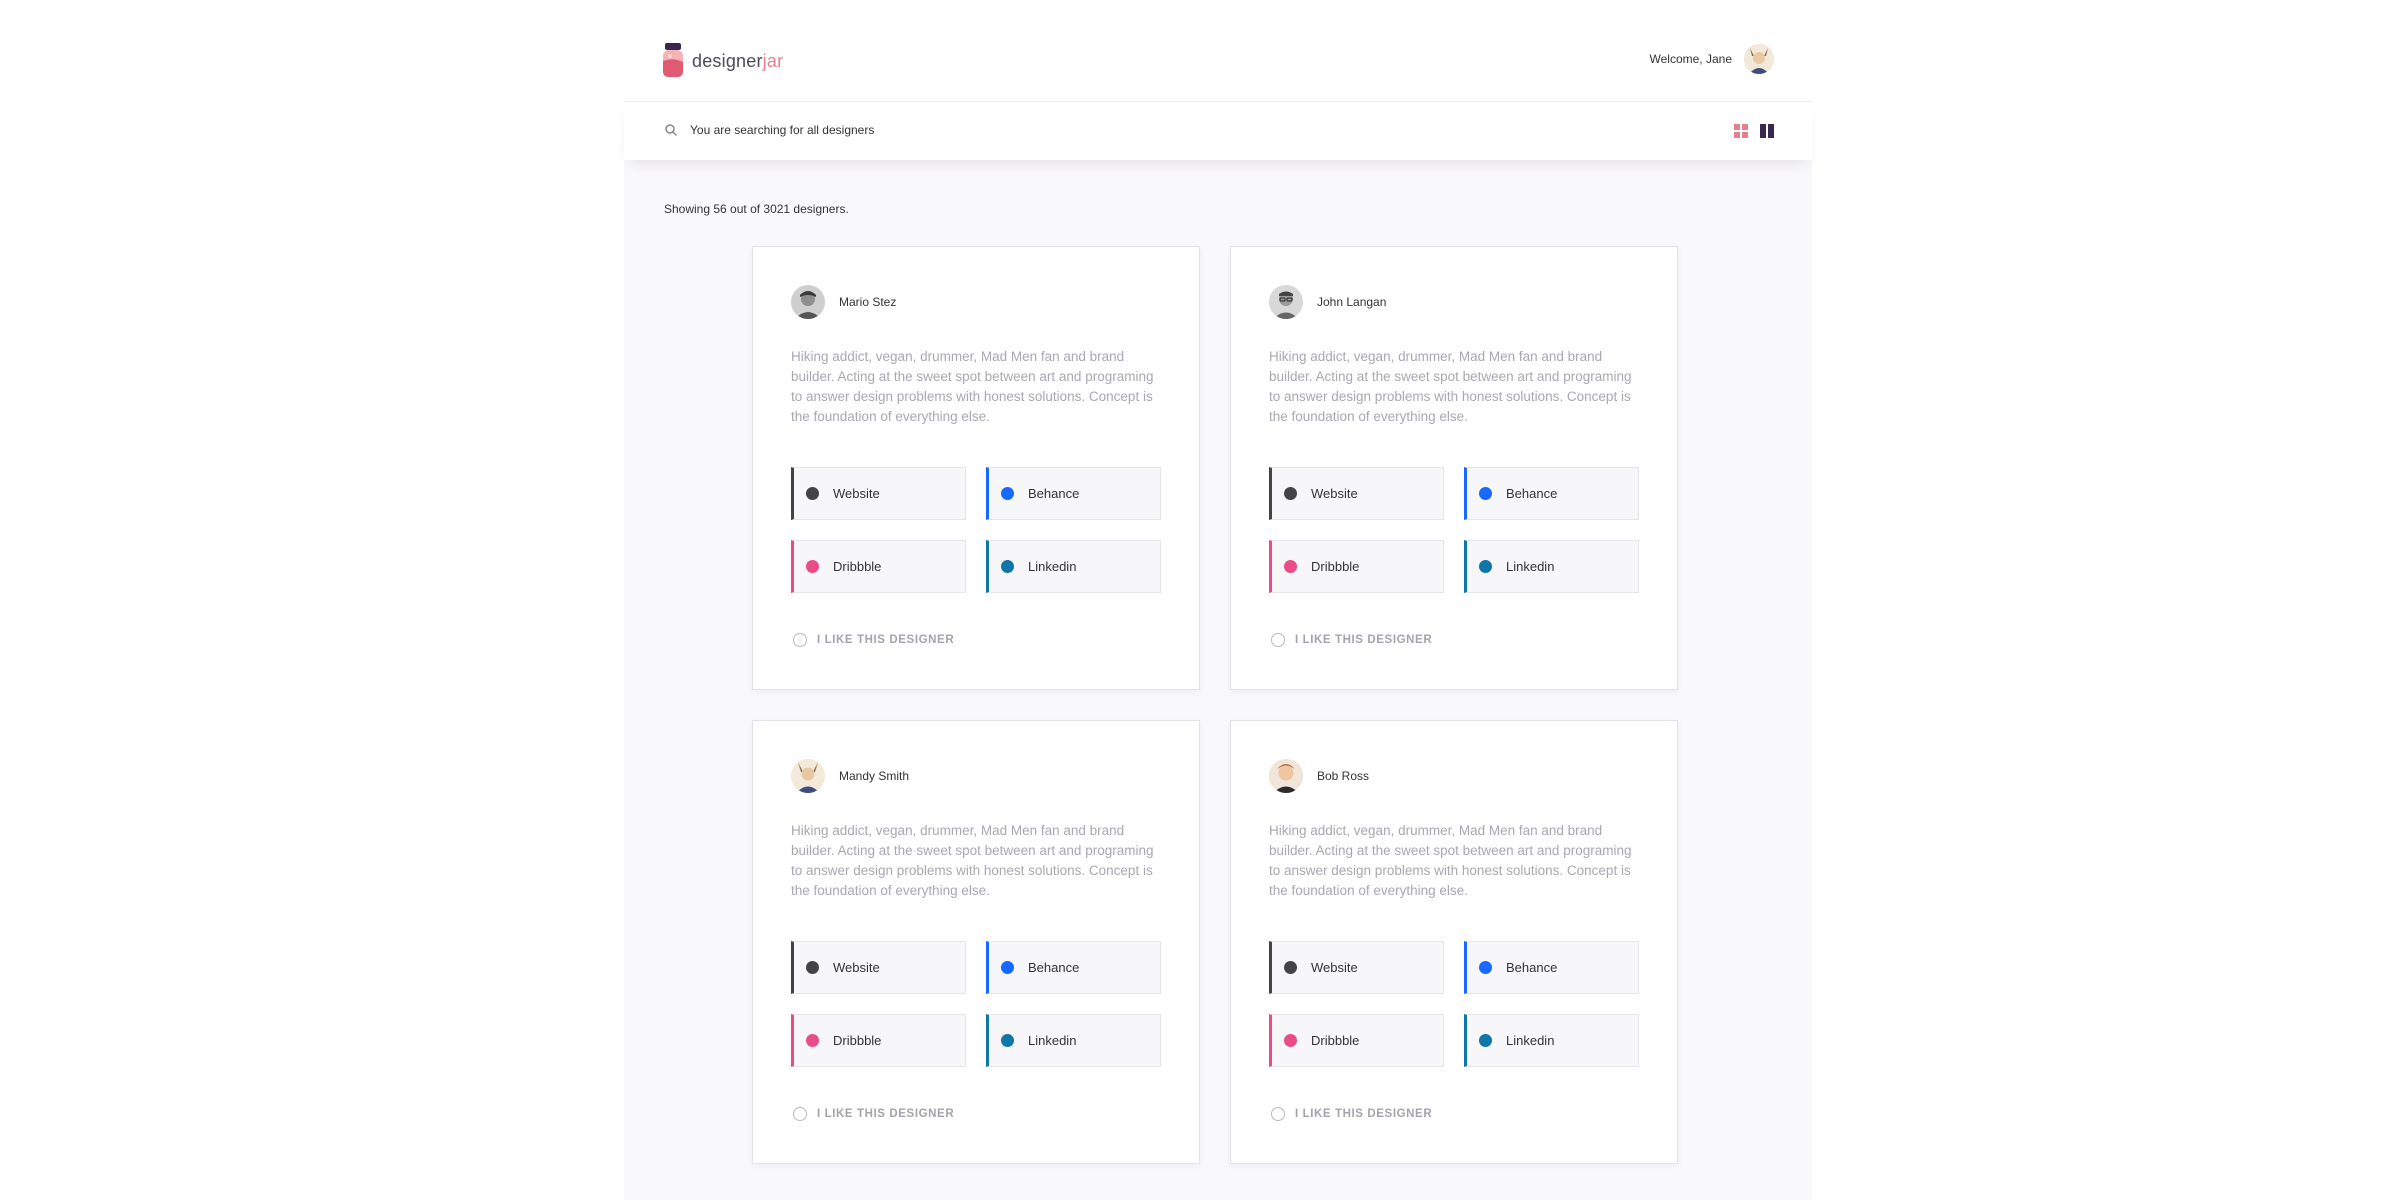 The image size is (2400, 1200). I want to click on top-bar: designer jar Welcome, Jane, so click(1218, 51).